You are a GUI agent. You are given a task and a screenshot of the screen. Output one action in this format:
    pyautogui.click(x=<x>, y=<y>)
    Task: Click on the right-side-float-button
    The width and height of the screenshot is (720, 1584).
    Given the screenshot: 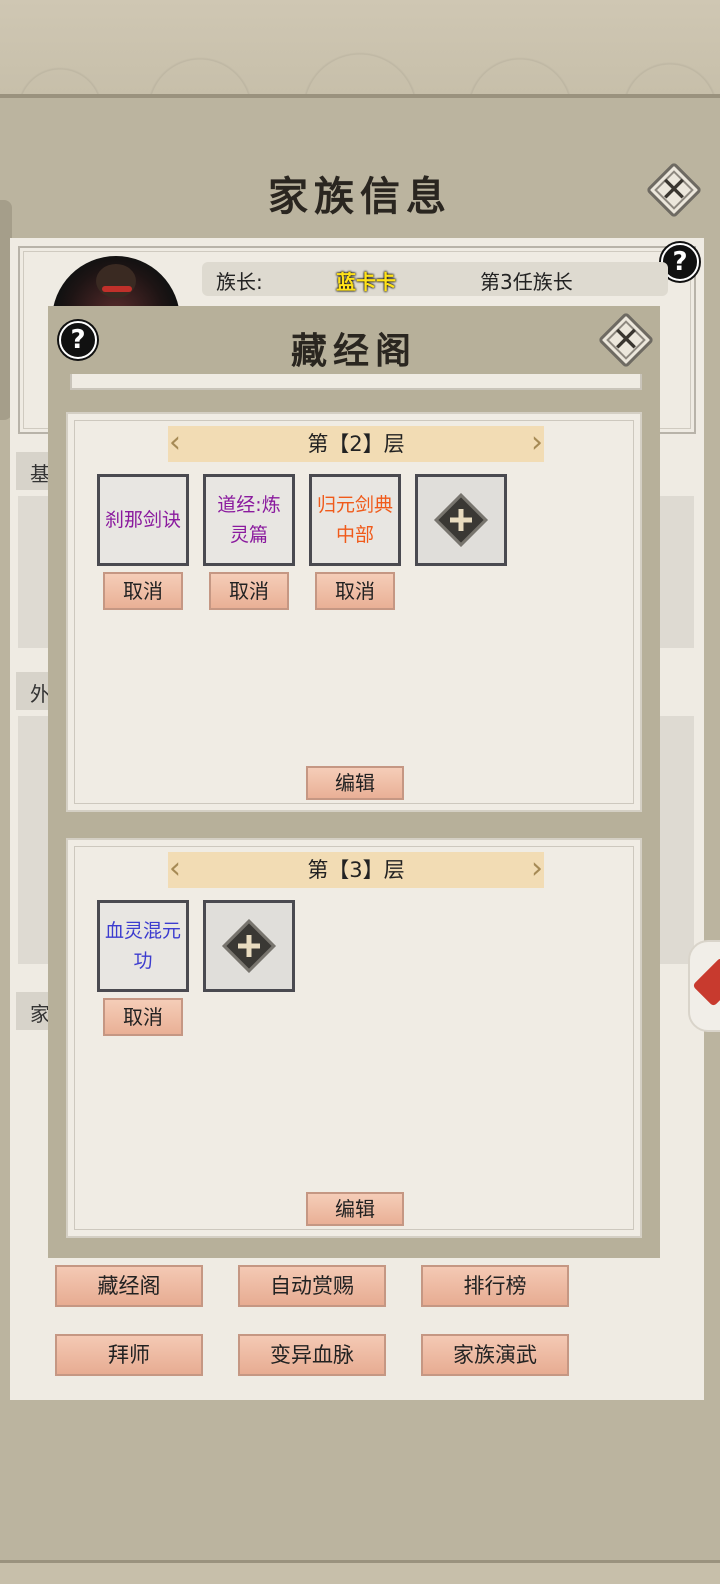 What is the action you would take?
    pyautogui.click(x=704, y=986)
    